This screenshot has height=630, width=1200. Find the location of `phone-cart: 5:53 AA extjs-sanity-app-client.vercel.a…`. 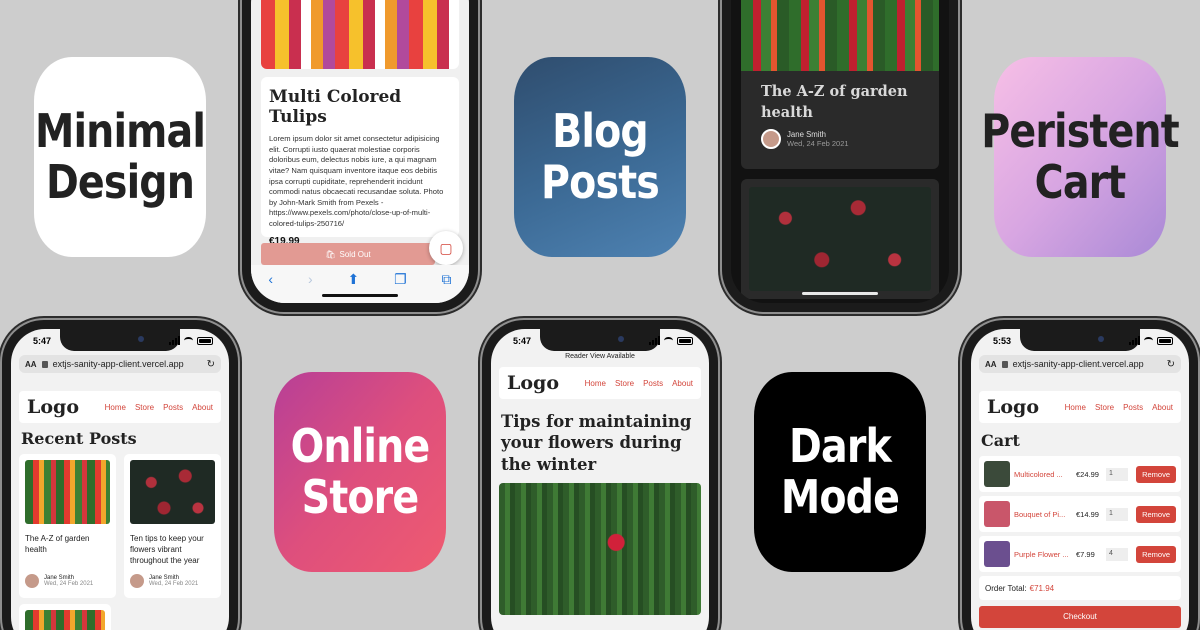

phone-cart: 5:53 AA extjs-sanity-app-client.vercel.a… is located at coordinates (1080, 475).